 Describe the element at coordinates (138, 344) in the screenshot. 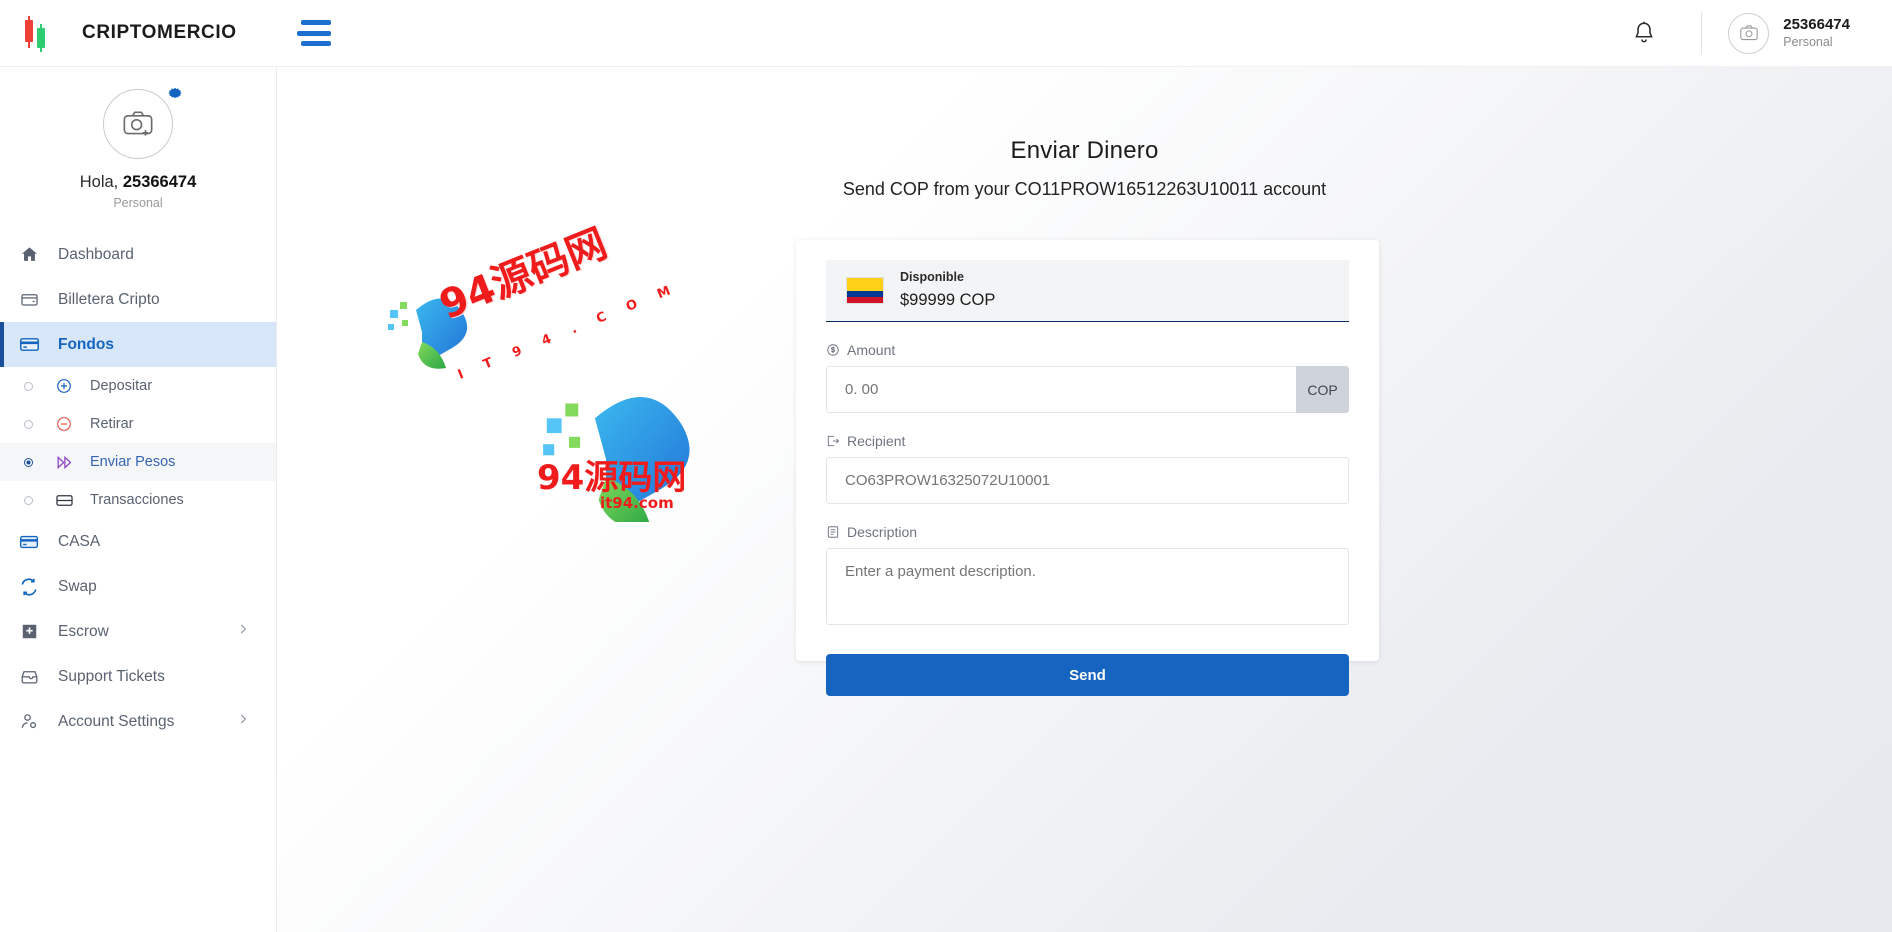

I see `sidebar-item-fondos: Fondos` at that location.